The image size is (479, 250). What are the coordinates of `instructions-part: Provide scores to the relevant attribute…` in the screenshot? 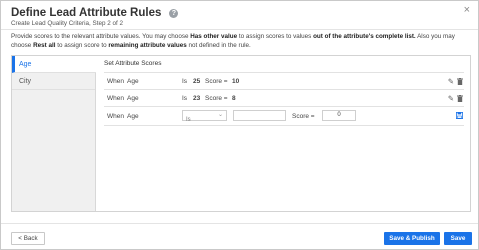 It's located at (101, 36).